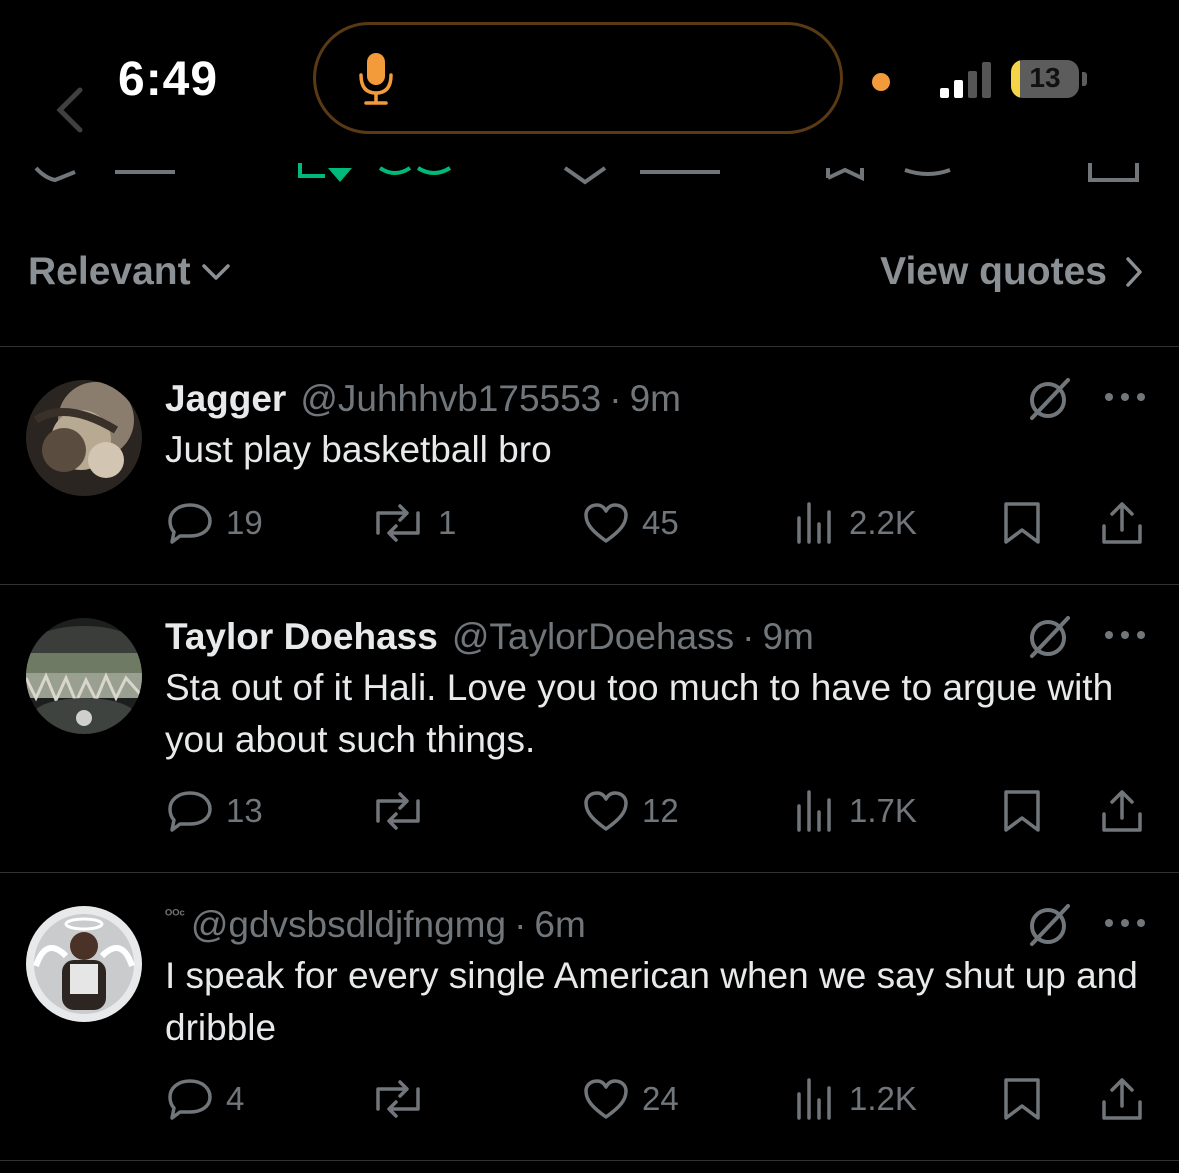 The image size is (1179, 1173). I want to click on author-name: Jagger, so click(225, 399).